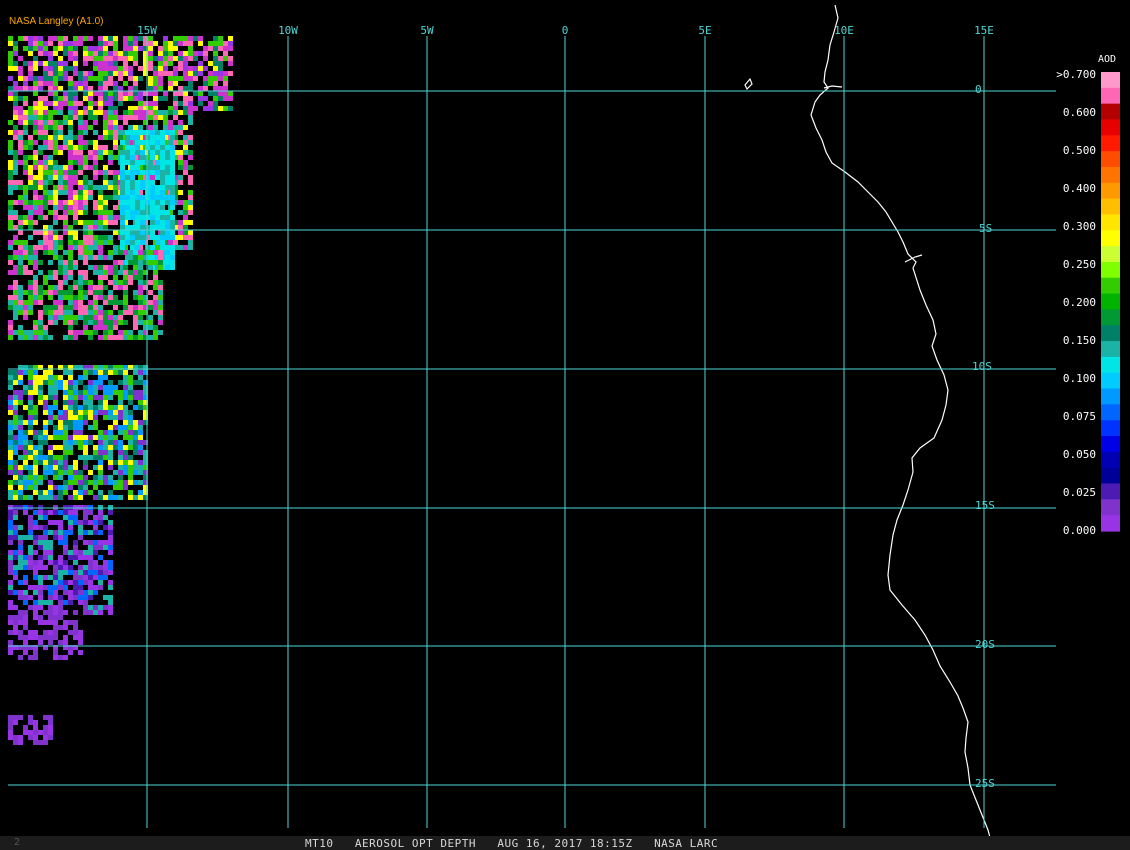 This screenshot has height=850, width=1130. I want to click on lat-label-5s: 5S, so click(986, 228).